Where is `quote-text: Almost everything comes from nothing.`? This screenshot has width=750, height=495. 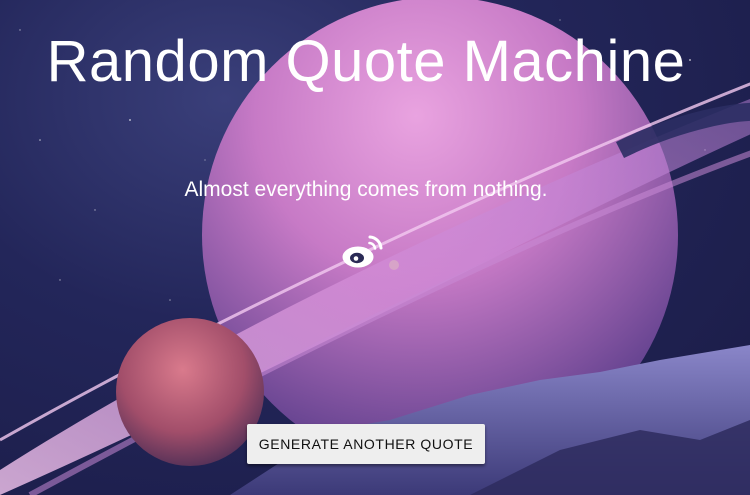
quote-text: Almost everything comes from nothing. is located at coordinates (366, 189).